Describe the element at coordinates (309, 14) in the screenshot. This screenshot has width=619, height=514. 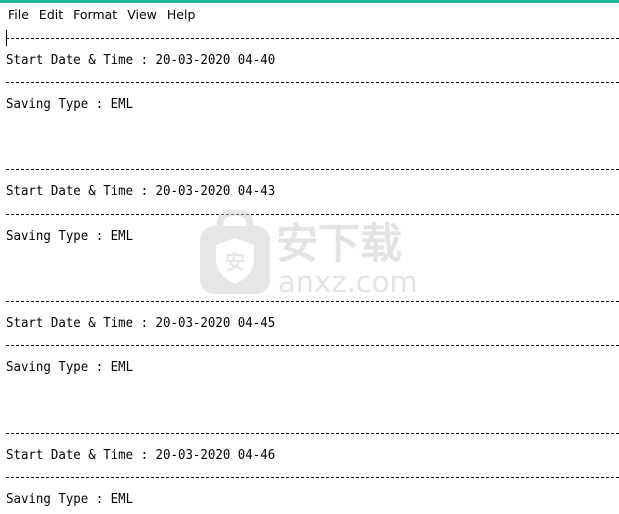
I see `menu-bar: File Edit Format View Help` at that location.